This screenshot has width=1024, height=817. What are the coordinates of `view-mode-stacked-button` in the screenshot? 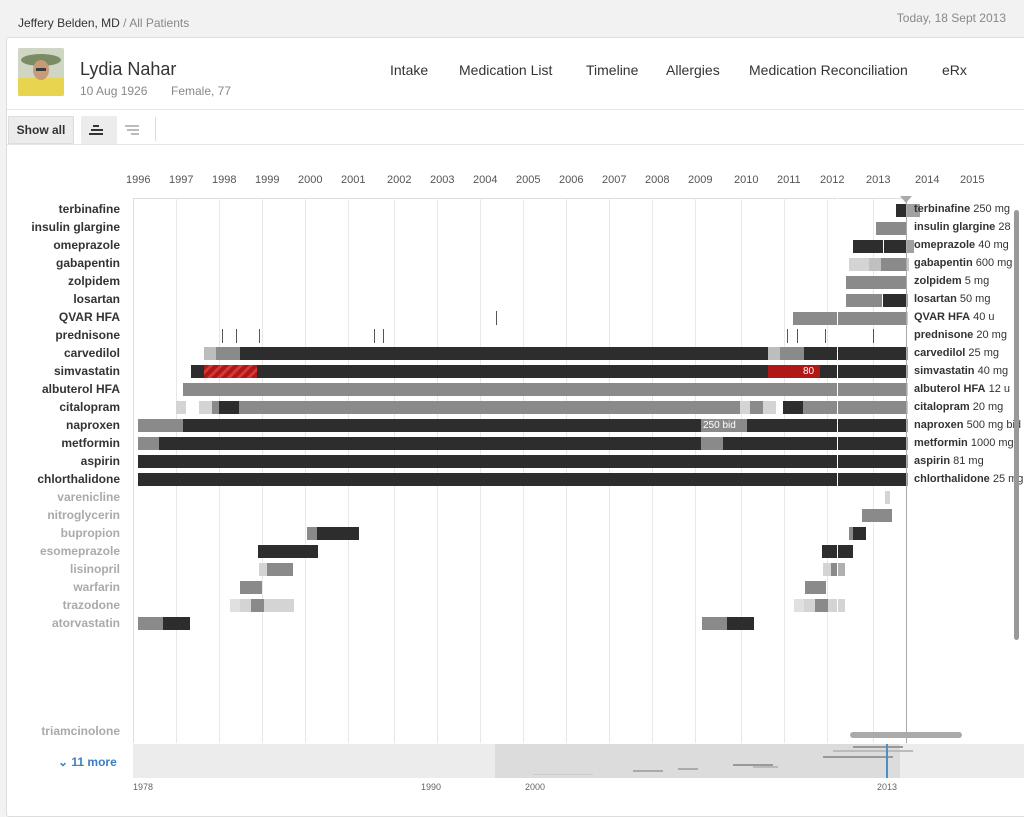 It's located at (135, 130).